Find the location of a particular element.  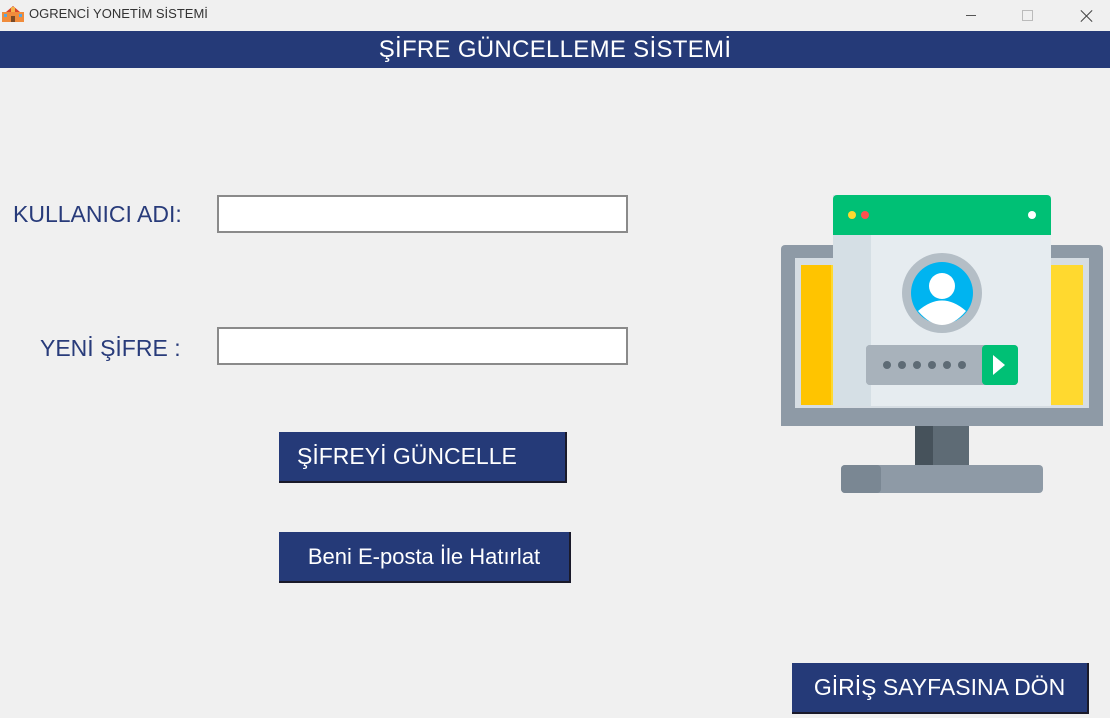

new-password-label: YENİ ŞİFRE : is located at coordinates (110, 348).